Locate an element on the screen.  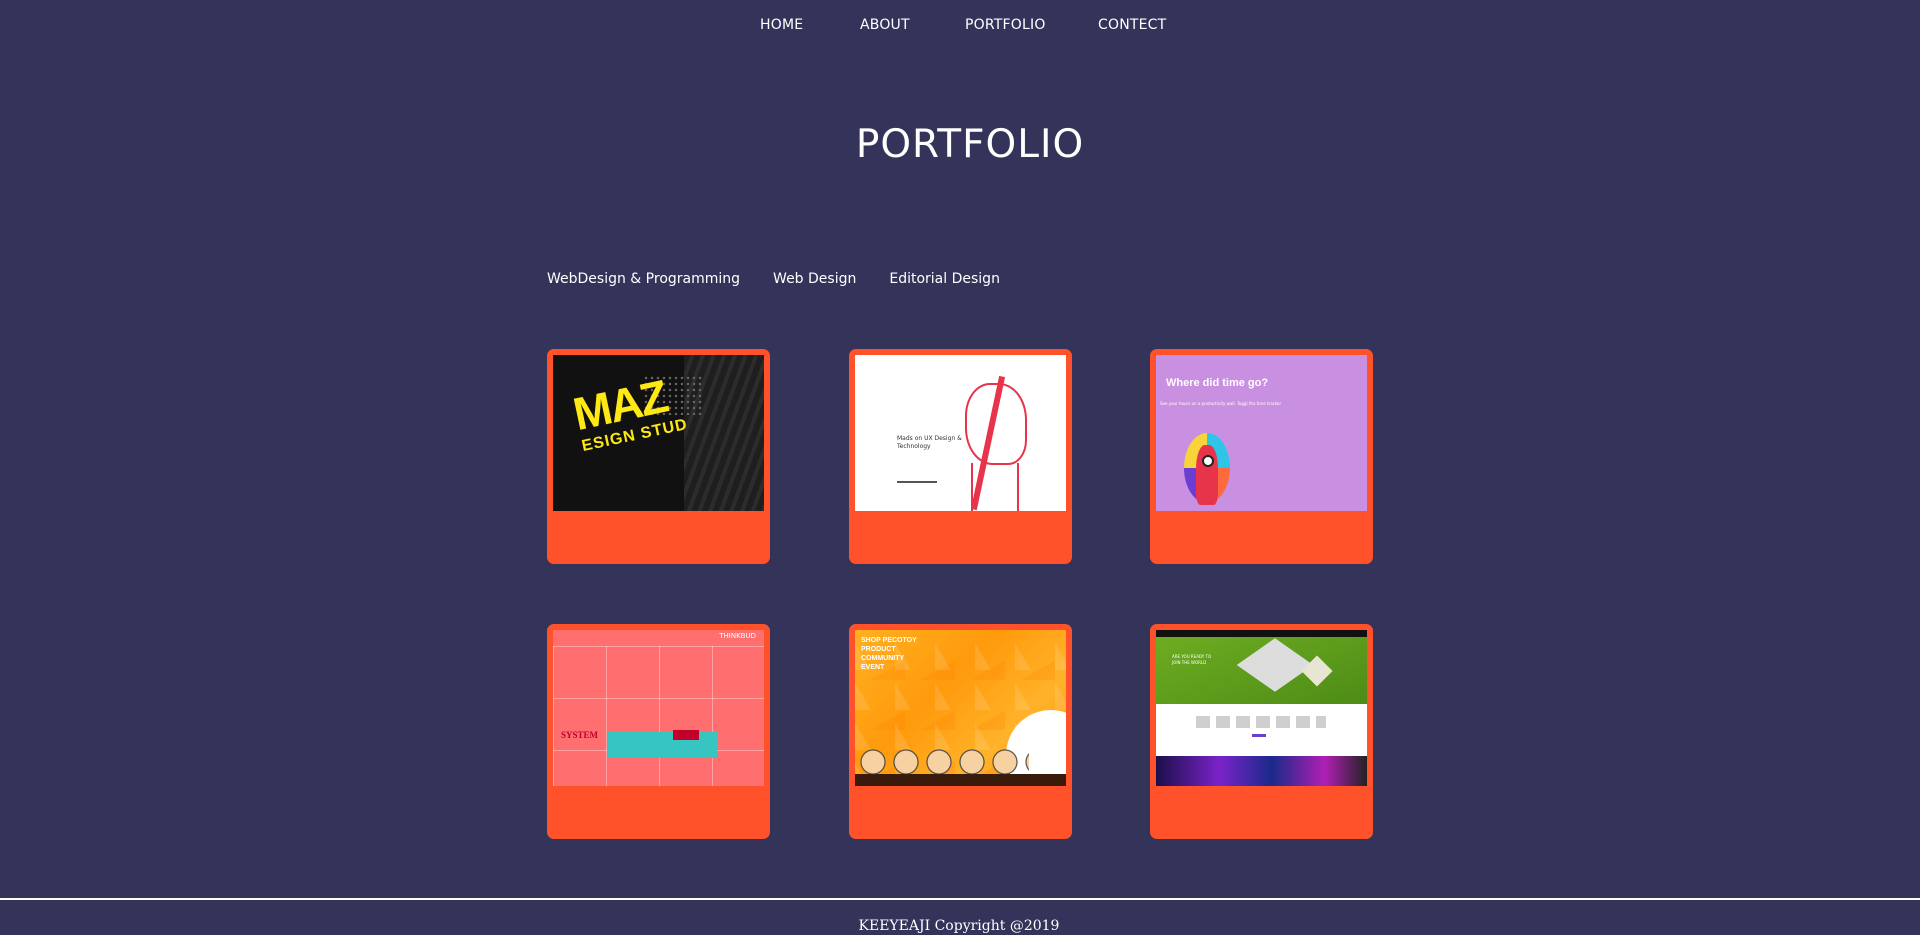
teal-banner is located at coordinates (662, 745).